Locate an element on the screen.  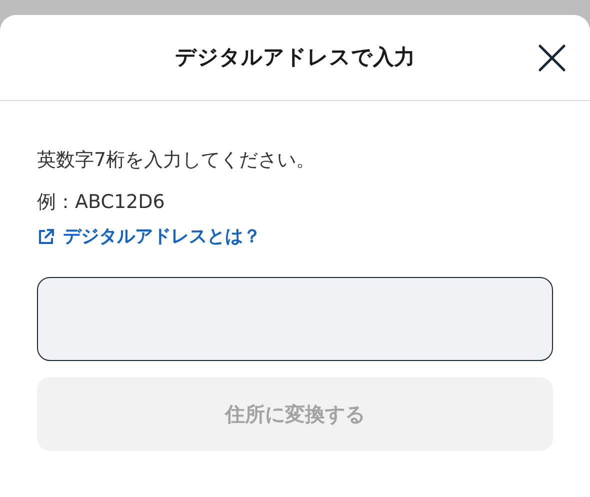
instruction-text: 英数字7桁を入力してください。 is located at coordinates (176, 160).